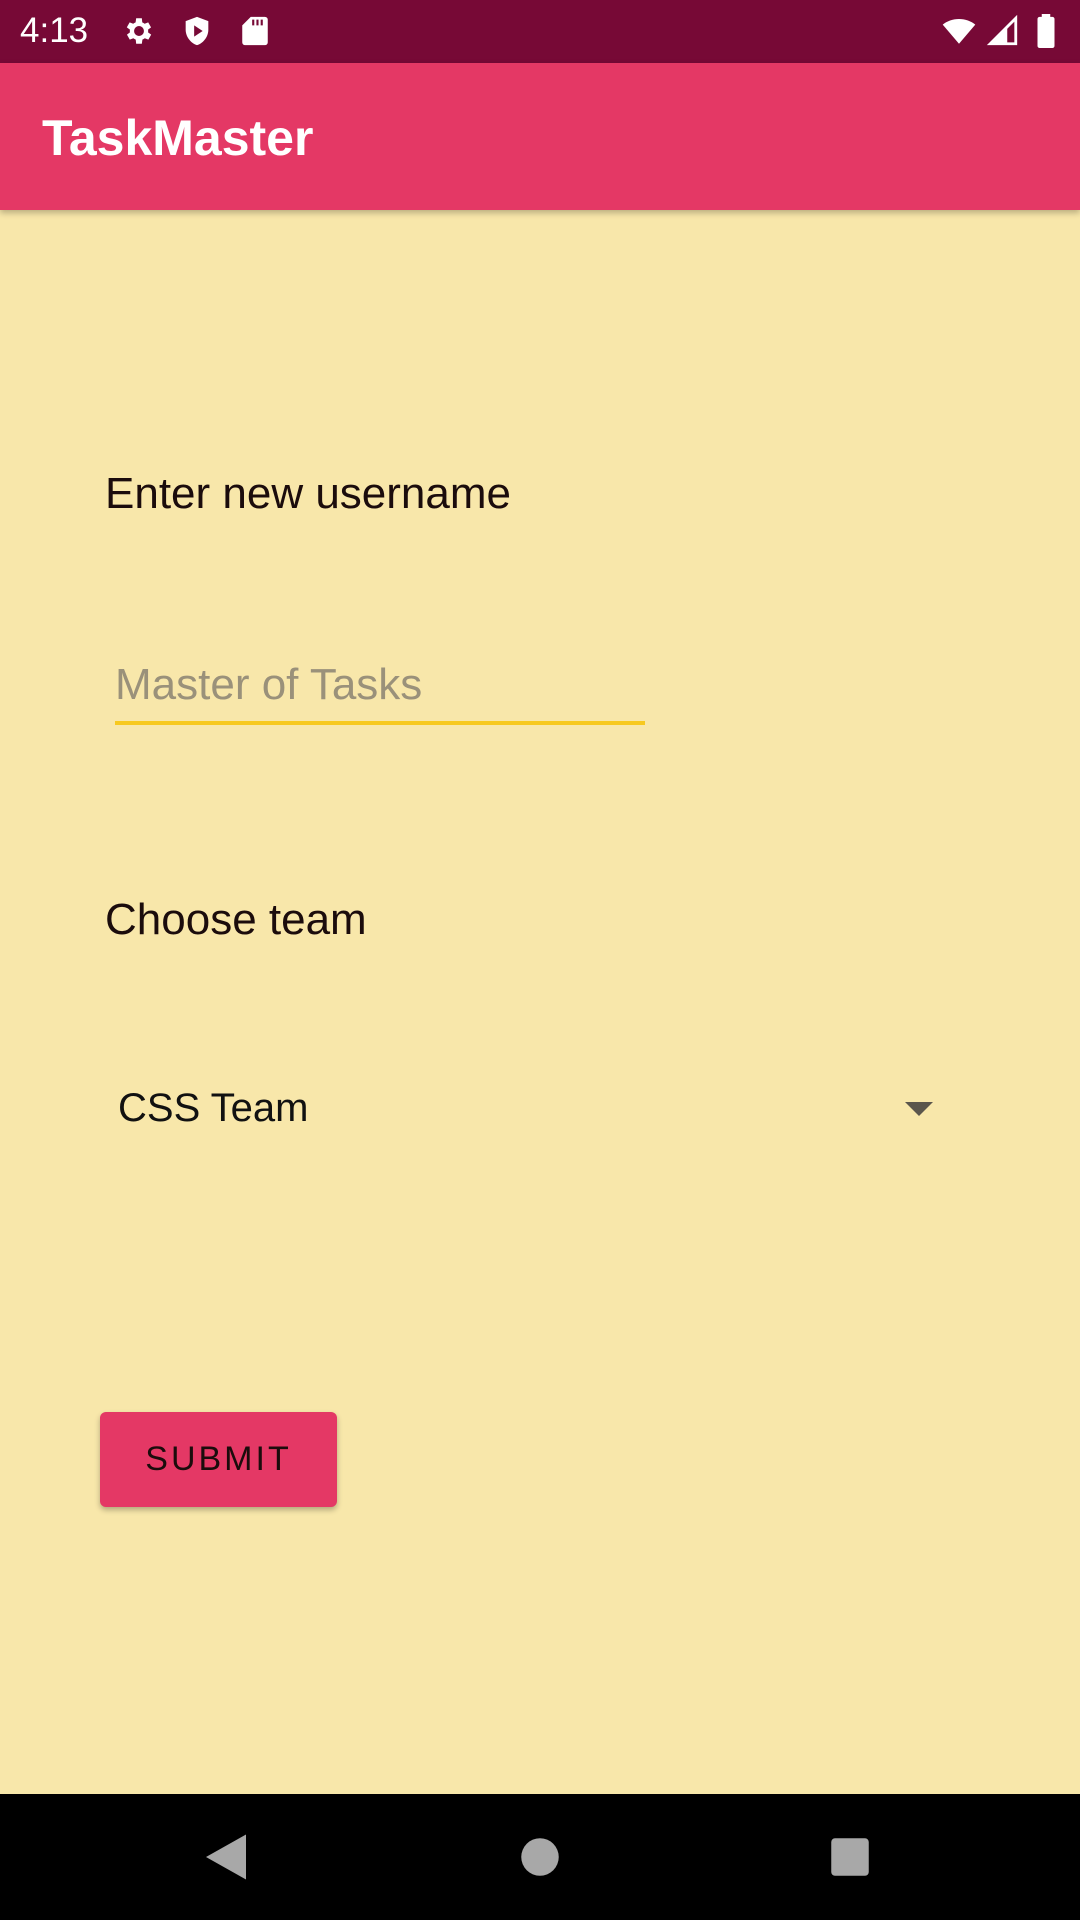  I want to click on username-input, so click(380, 690).